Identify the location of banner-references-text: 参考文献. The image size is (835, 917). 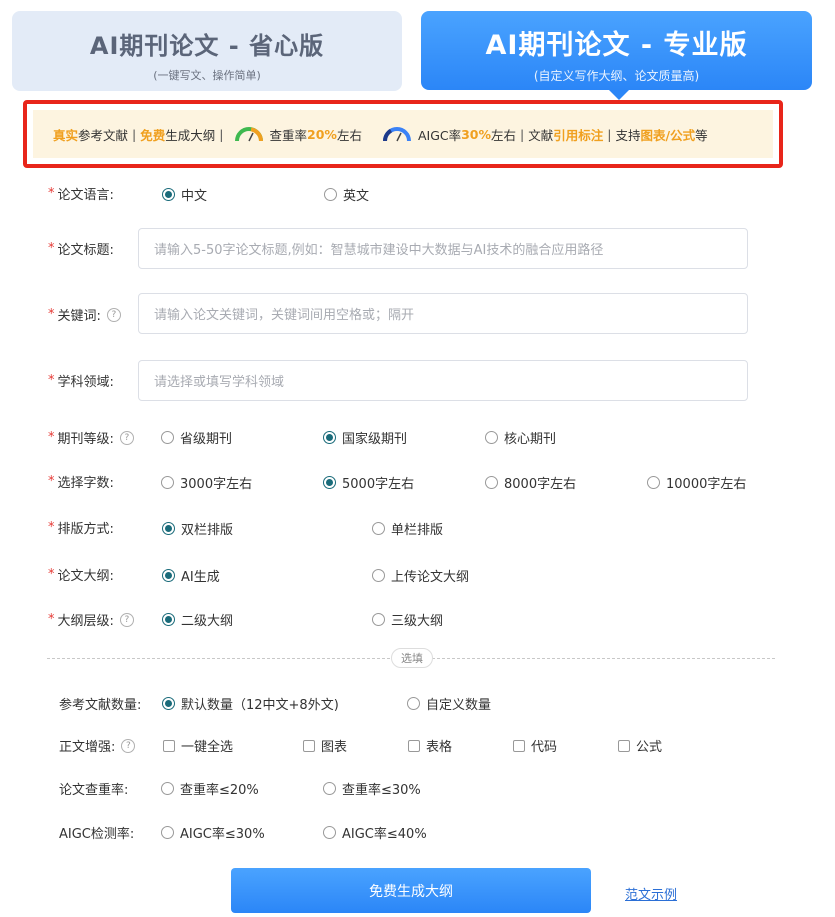
(103, 135).